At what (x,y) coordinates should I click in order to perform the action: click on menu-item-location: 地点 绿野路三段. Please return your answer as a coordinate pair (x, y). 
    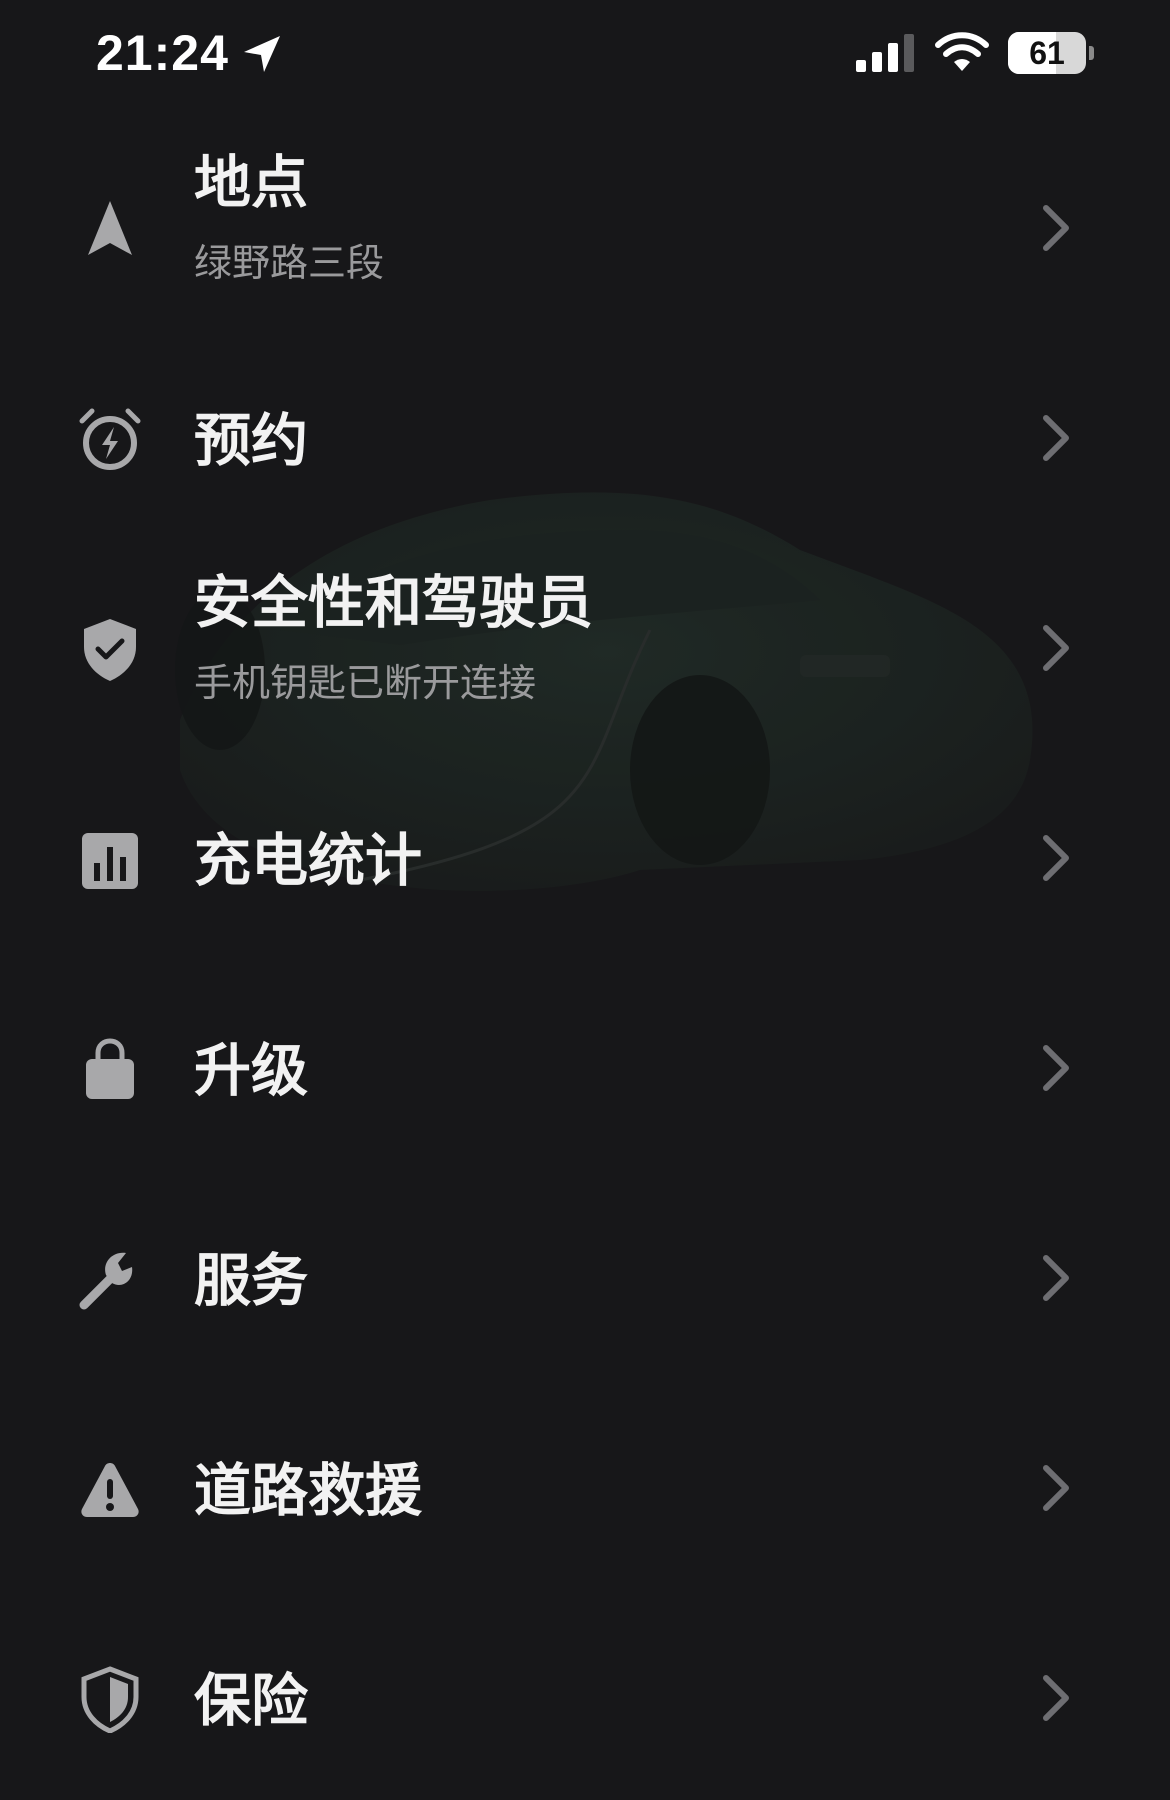
    Looking at the image, I should click on (585, 225).